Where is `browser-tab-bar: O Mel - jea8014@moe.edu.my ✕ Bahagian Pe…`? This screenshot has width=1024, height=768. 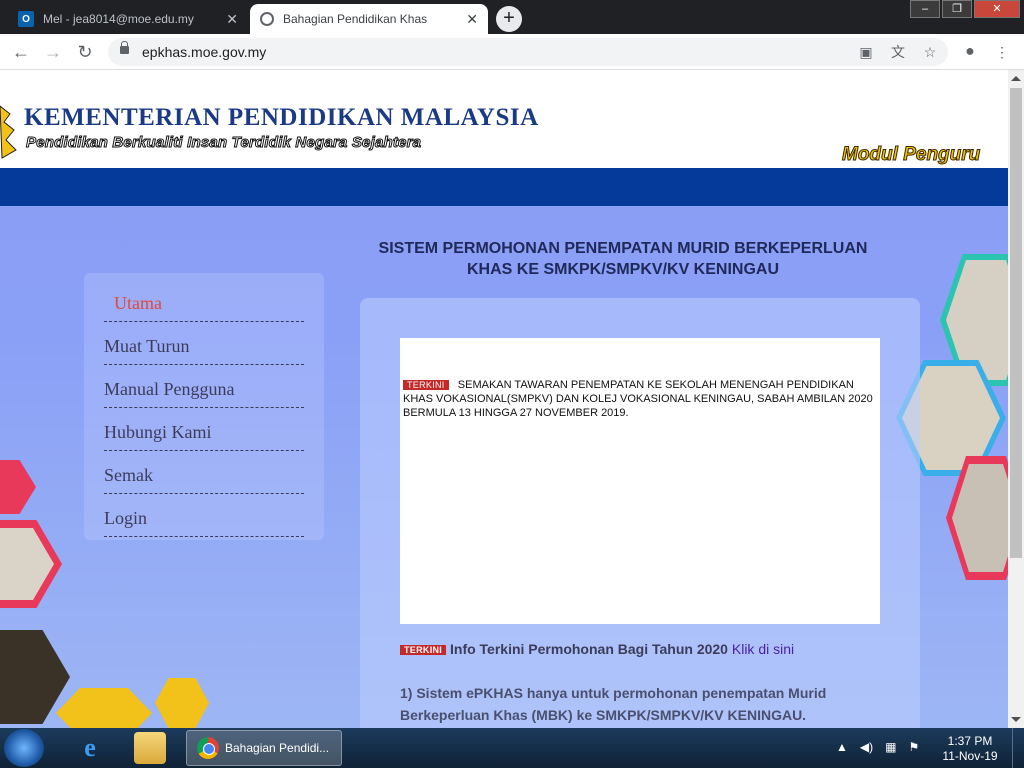
browser-tab-bar: O Mel - jea8014@moe.edu.my ✕ Bahagian Pe… is located at coordinates (512, 17).